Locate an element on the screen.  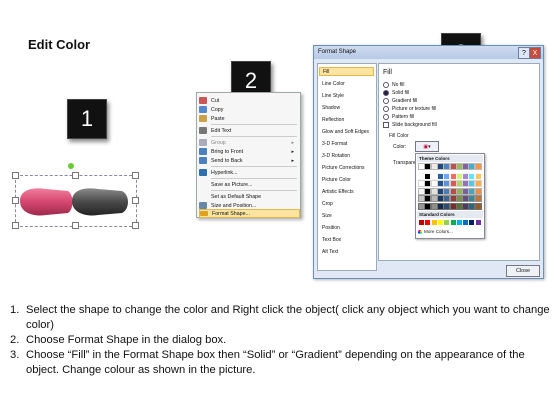
nav-item-glow: Glow and Soft Edges is located at coordinates (346, 131).